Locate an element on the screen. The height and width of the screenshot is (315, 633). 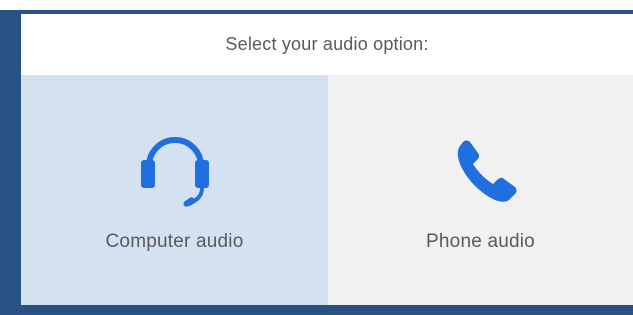
dialog-title: Select your audio option: is located at coordinates (327, 44).